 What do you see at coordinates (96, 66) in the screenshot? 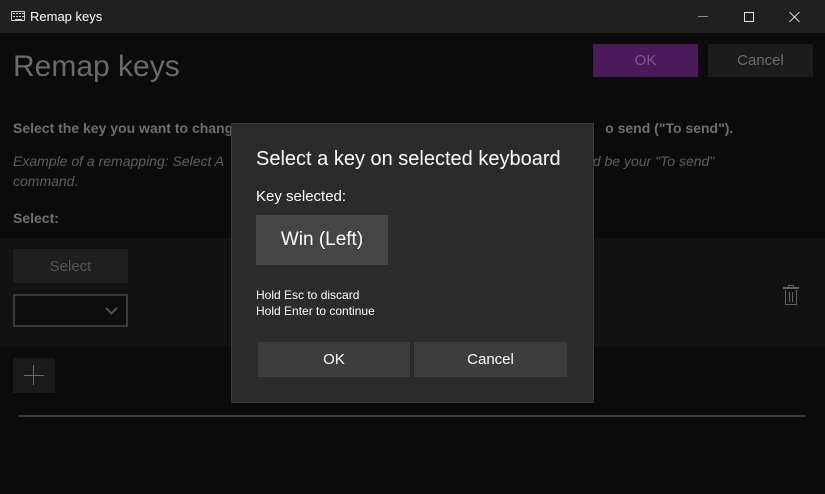
I see `page-title: Remap keys` at bounding box center [96, 66].